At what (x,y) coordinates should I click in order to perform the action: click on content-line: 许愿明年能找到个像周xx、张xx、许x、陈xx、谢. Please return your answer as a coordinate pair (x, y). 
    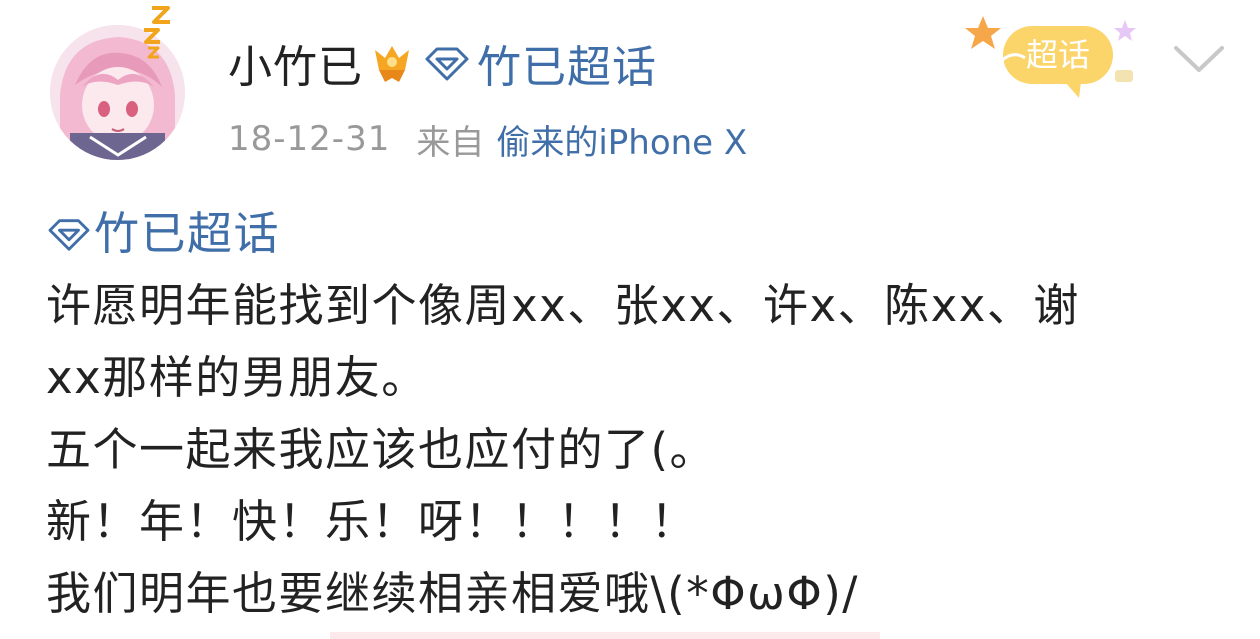
    Looking at the image, I should click on (563, 305).